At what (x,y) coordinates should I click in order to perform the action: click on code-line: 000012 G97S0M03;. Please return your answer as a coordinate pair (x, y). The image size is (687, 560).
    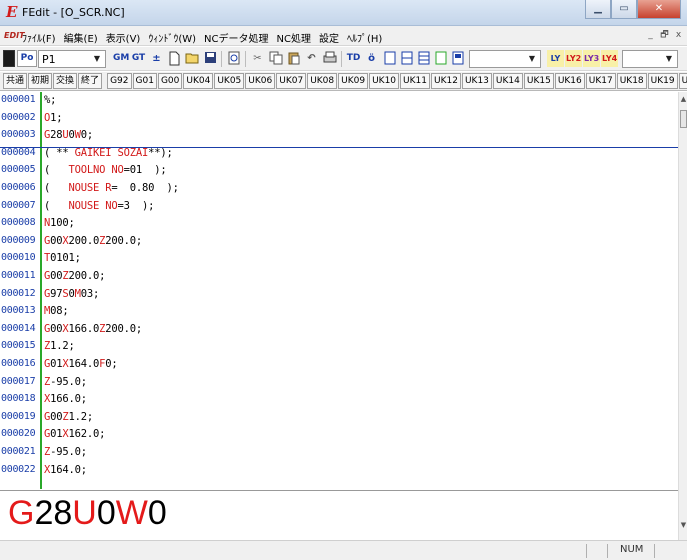
    Looking at the image, I should click on (339, 295).